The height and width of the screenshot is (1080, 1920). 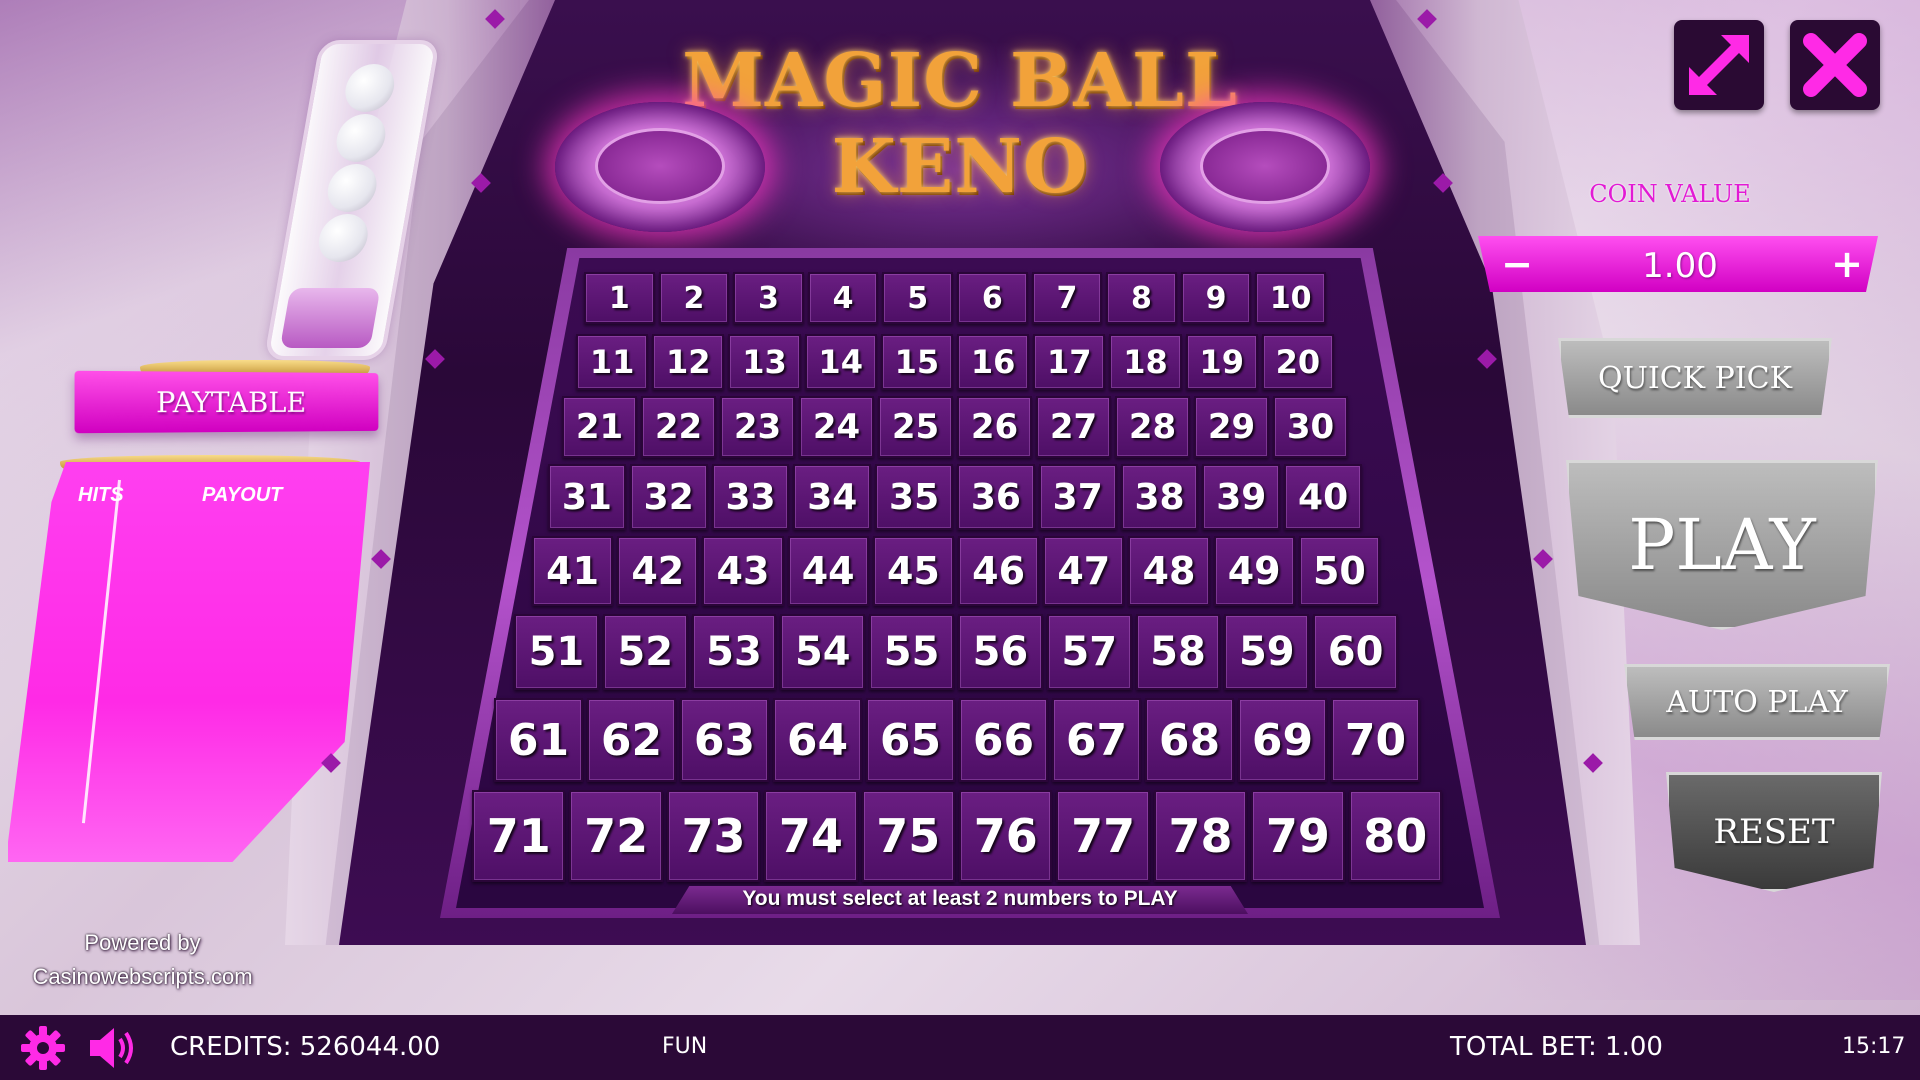 I want to click on keno-number-cell: 40, so click(x=1323, y=497).